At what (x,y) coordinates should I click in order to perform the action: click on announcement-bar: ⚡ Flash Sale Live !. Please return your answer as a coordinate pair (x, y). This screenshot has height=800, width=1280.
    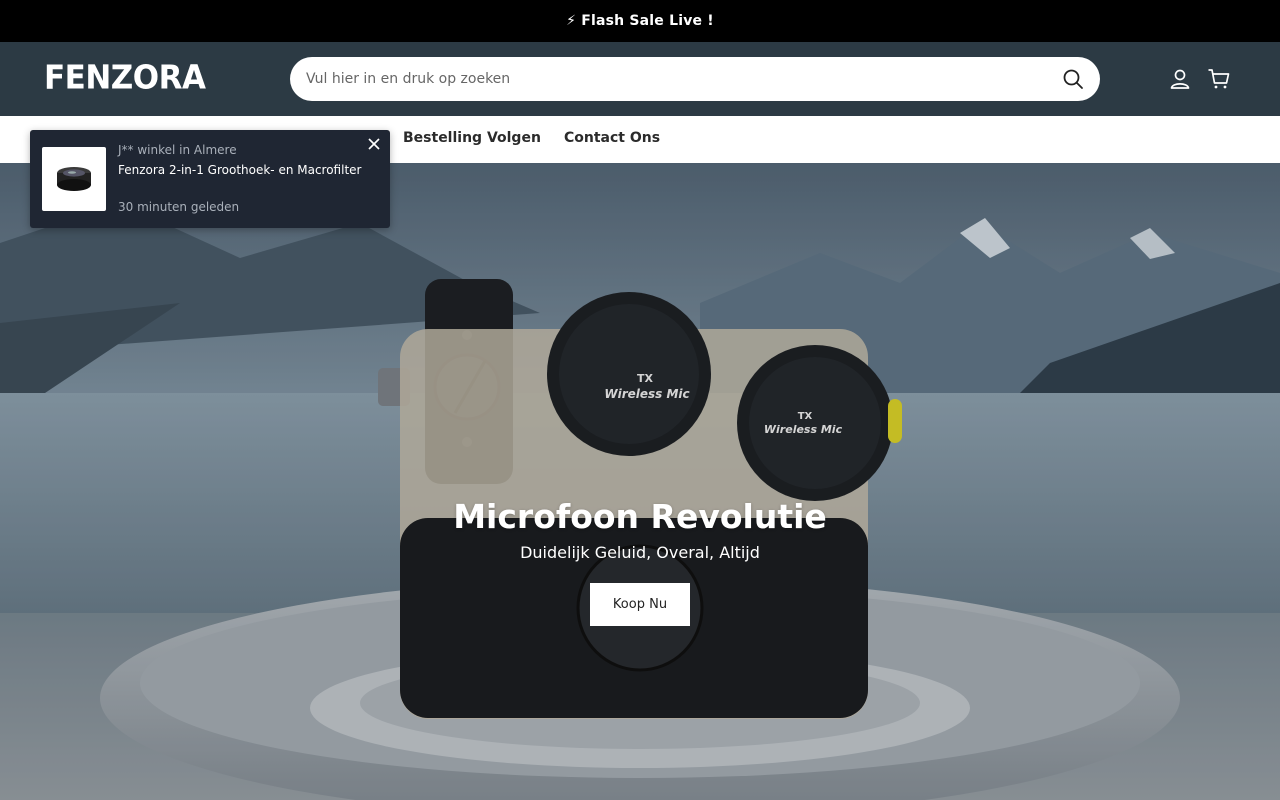
    Looking at the image, I should click on (640, 21).